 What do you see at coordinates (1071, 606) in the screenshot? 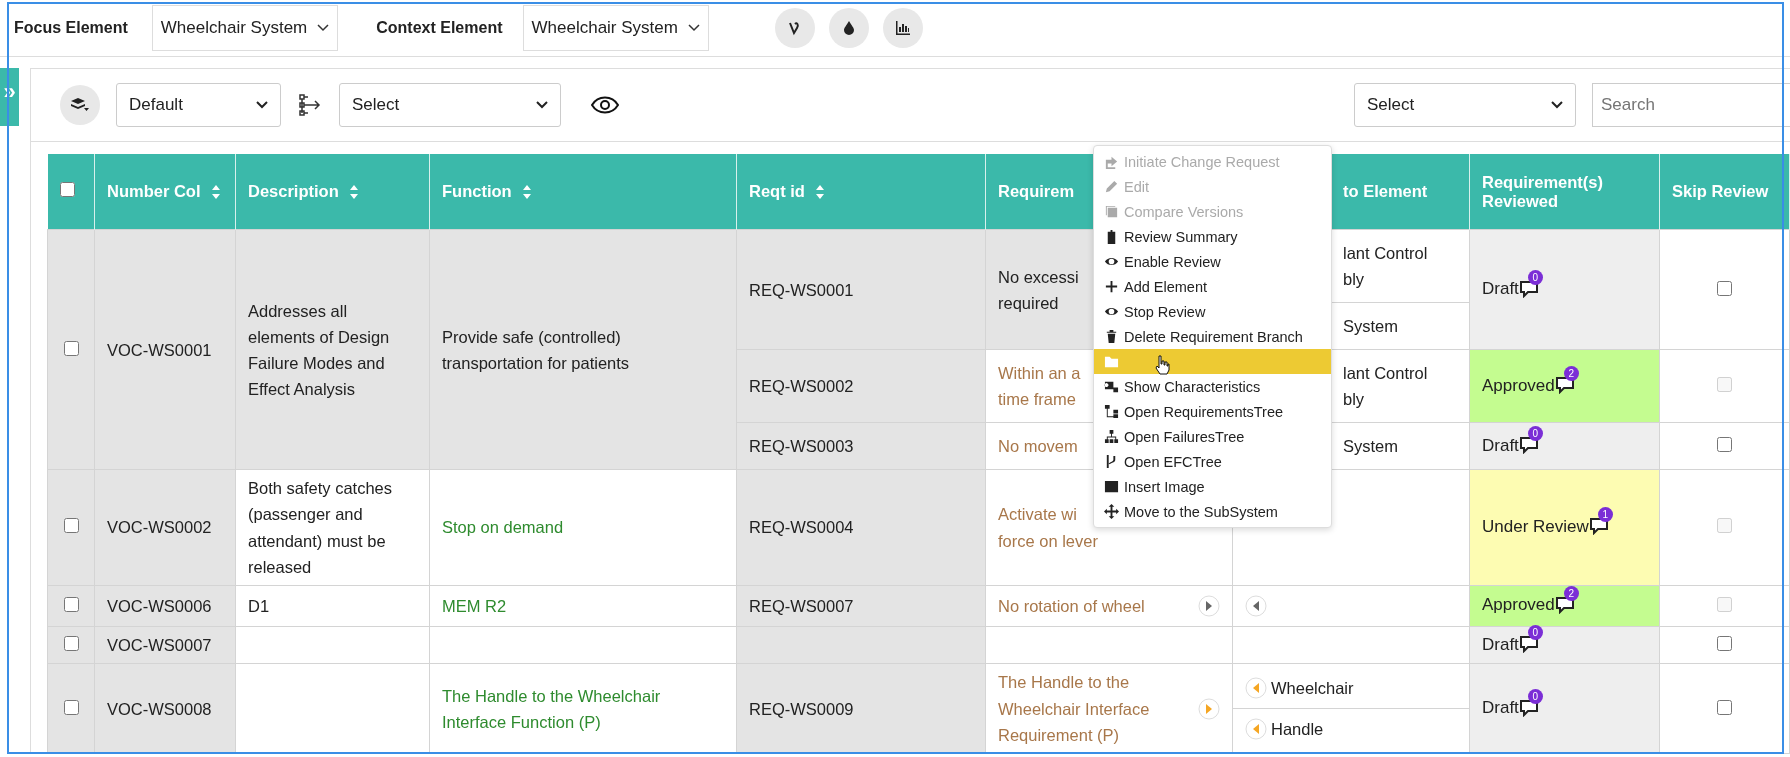
I see `requirement-cell-text: No rotation of wheel` at bounding box center [1071, 606].